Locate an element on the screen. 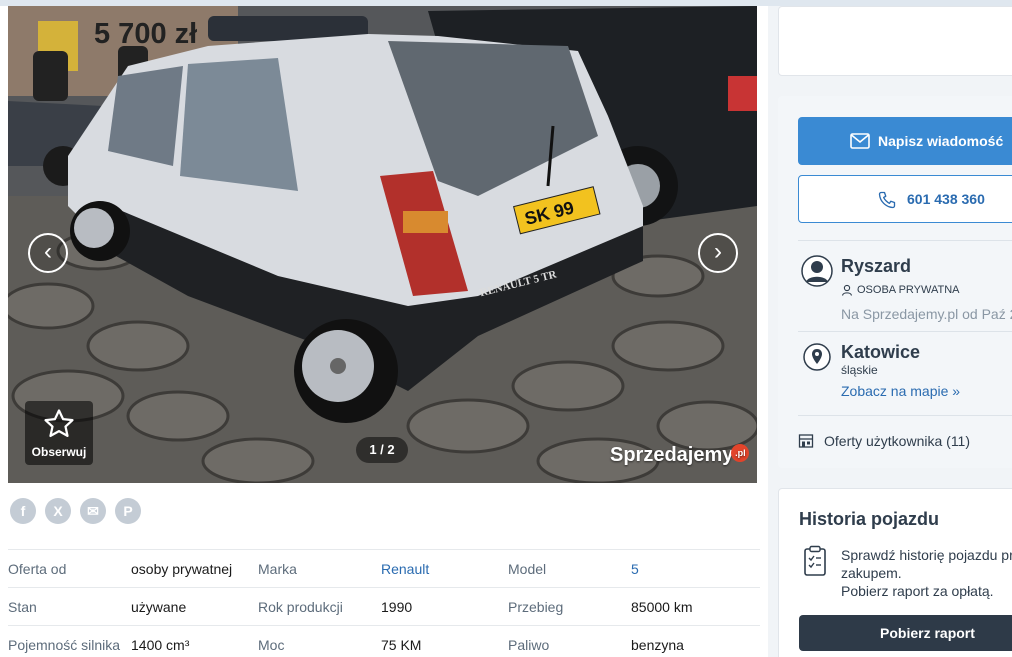 Image resolution: width=1012 pixels, height=657 pixels. email-share-icon: ✉ is located at coordinates (93, 511).